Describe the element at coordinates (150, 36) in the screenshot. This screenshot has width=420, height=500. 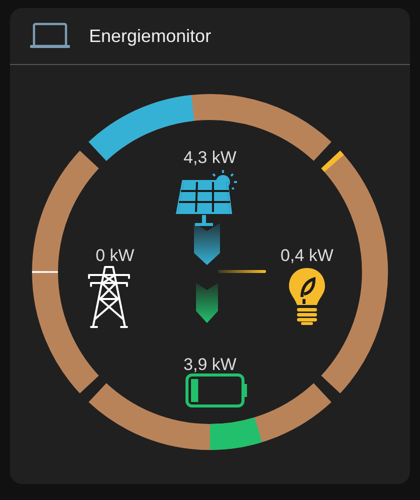
I see `card-title: Energiemonitor` at that location.